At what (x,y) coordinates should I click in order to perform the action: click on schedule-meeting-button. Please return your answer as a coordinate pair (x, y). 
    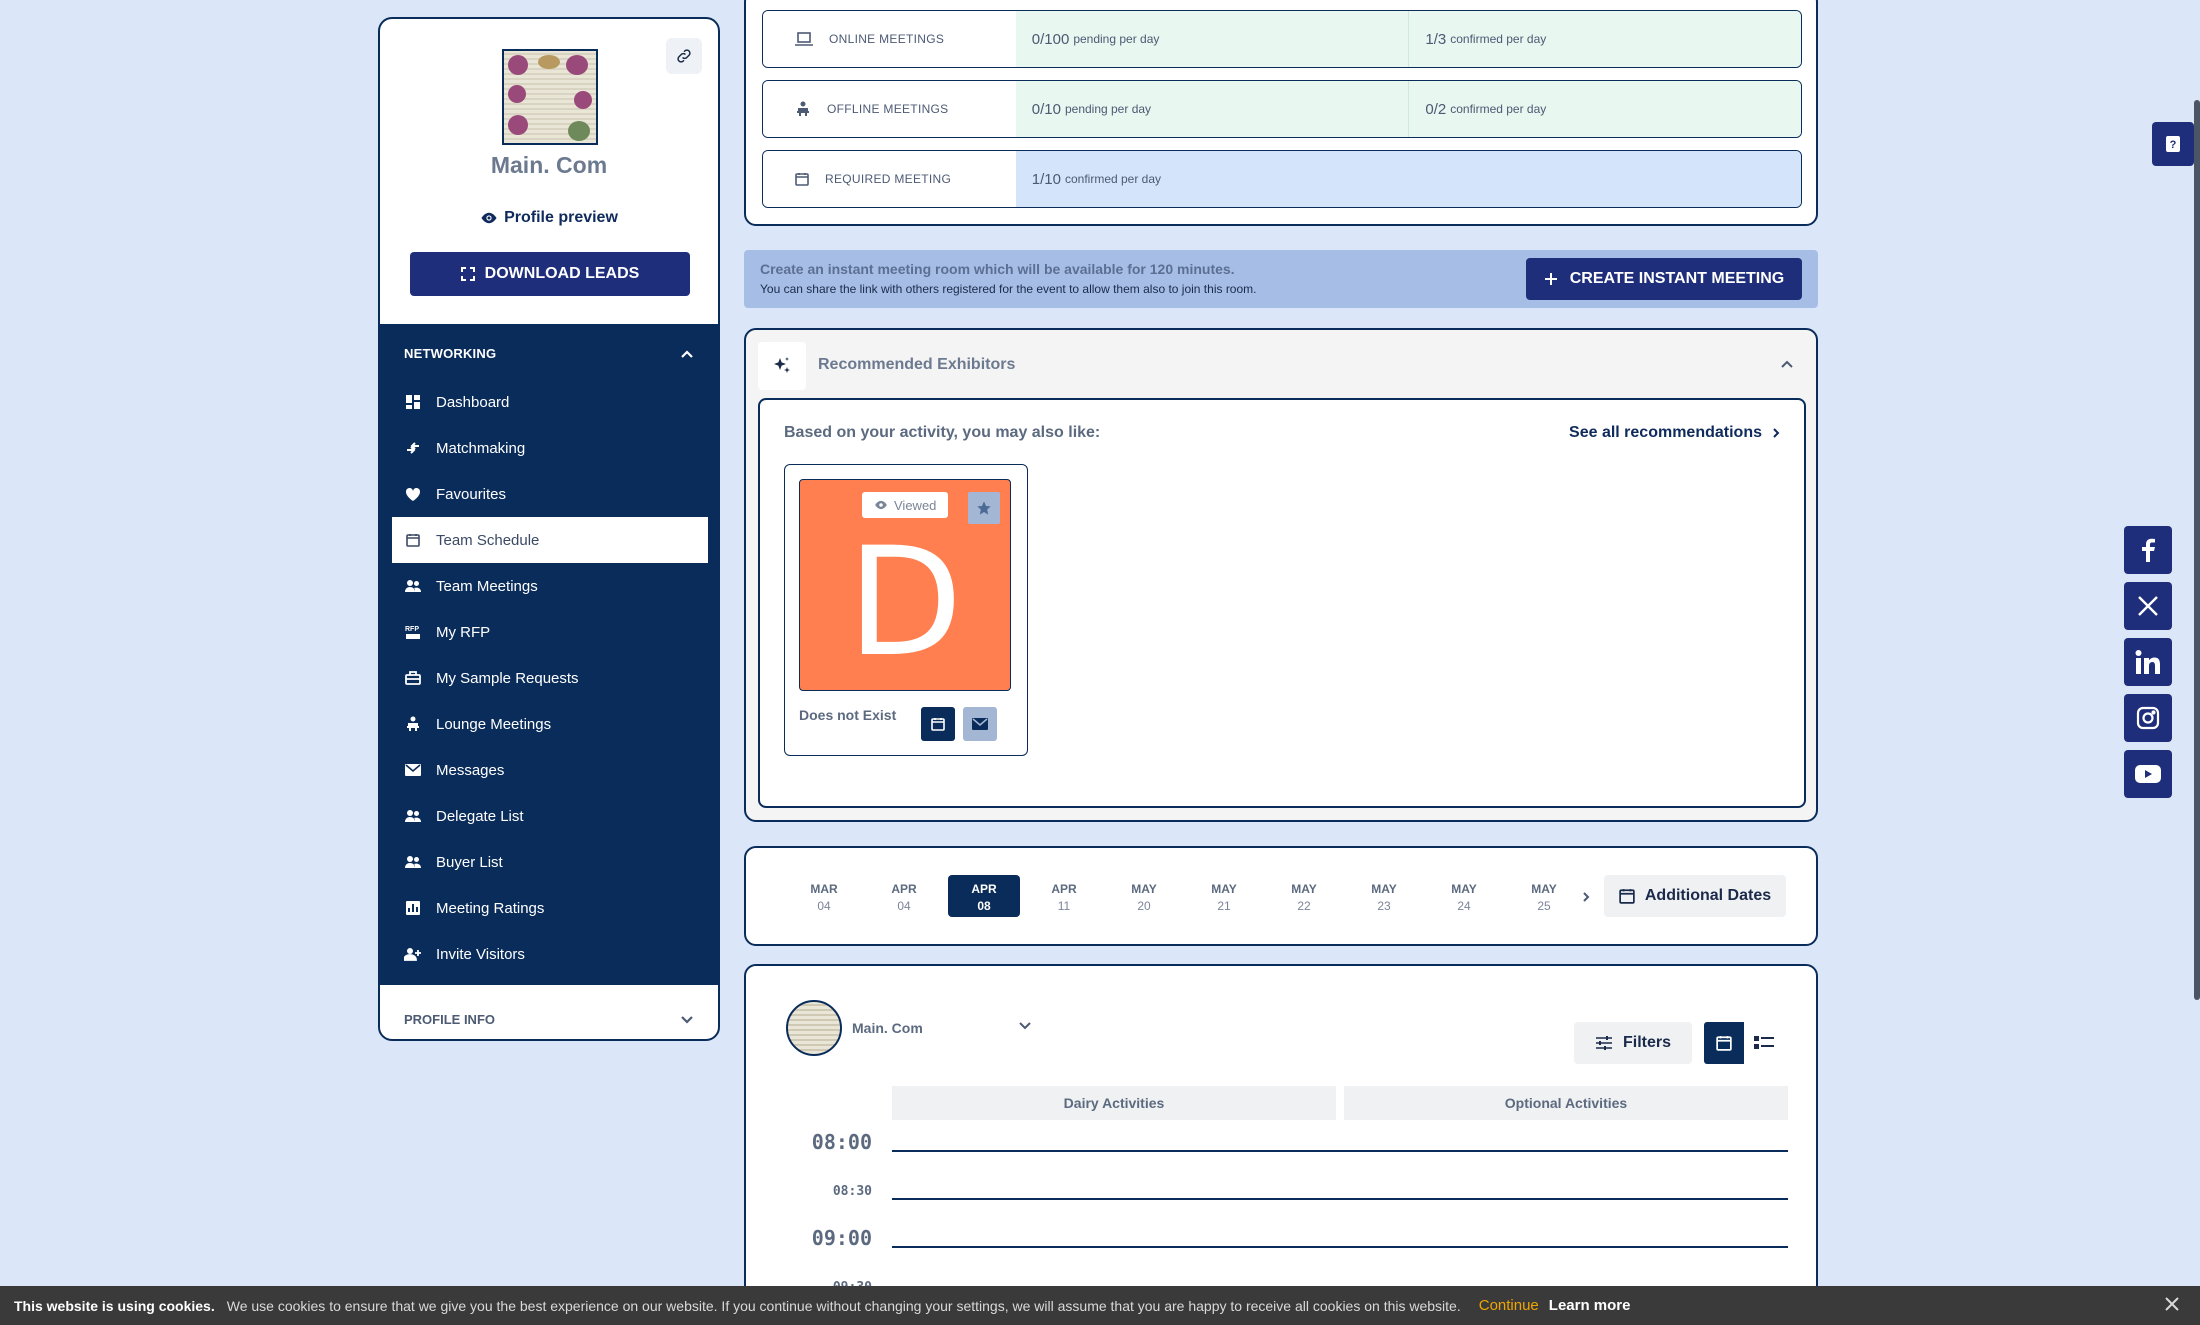
    Looking at the image, I should click on (938, 724).